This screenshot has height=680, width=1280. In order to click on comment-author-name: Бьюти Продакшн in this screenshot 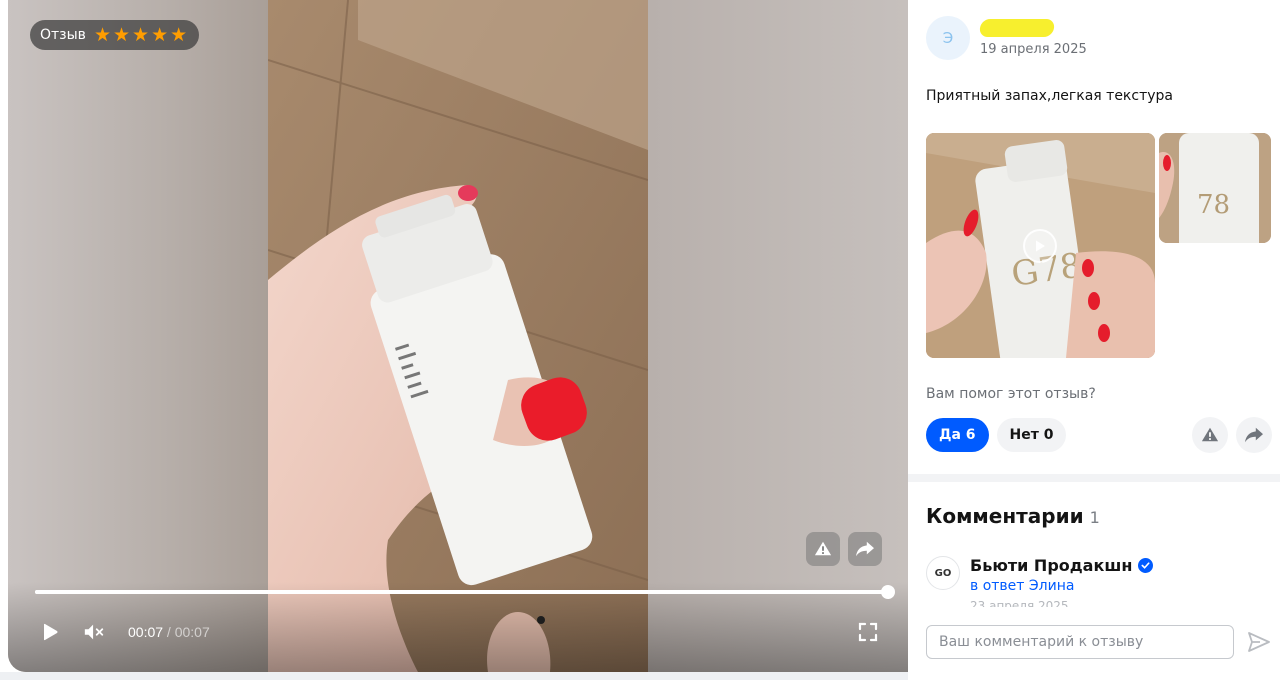, I will do `click(1051, 565)`.